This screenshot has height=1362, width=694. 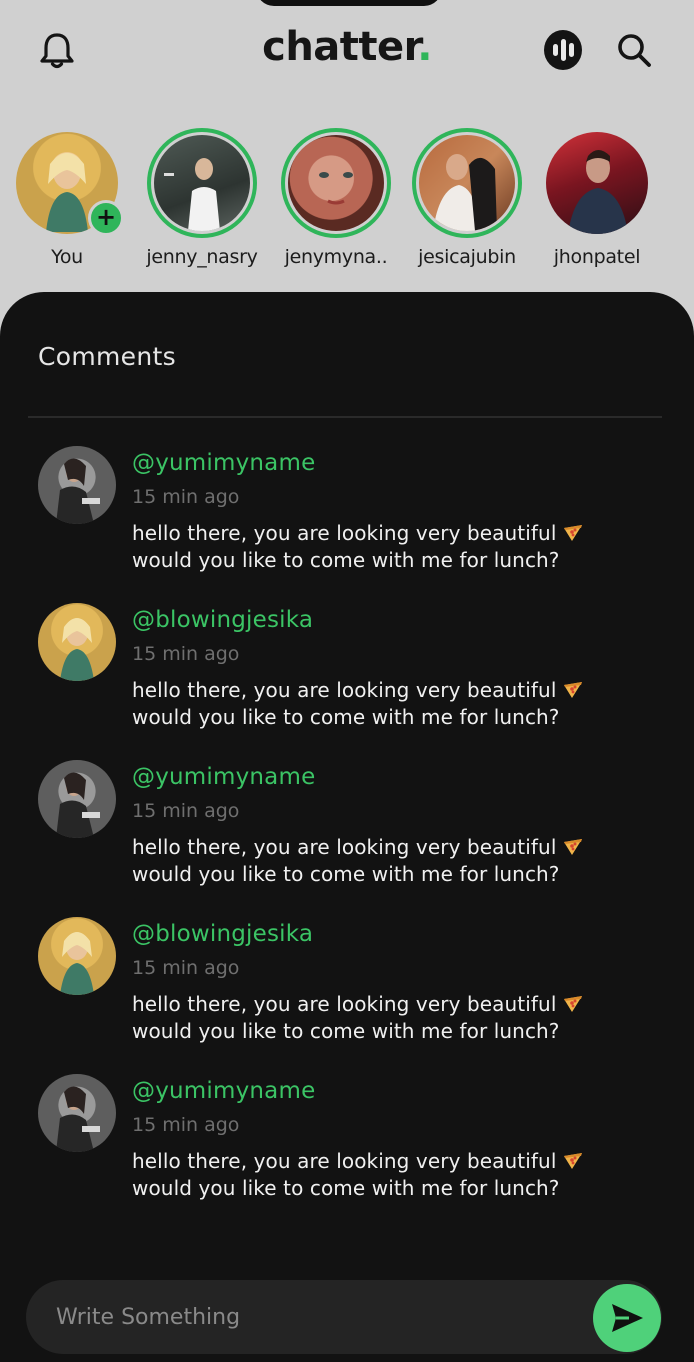 I want to click on brand-logo: chatter., so click(x=347, y=47).